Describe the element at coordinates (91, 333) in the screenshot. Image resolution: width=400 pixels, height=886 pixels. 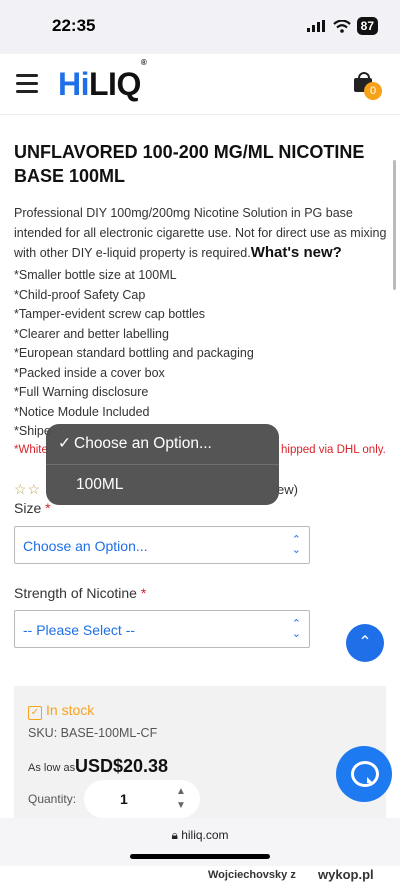
I see `feature-item: *Clearer and better labelling` at that location.